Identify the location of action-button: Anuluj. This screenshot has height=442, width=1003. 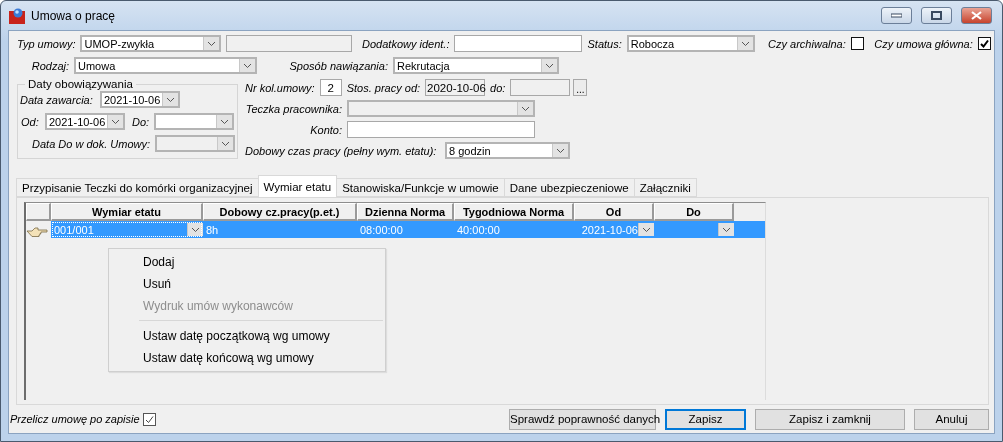
(951, 419).